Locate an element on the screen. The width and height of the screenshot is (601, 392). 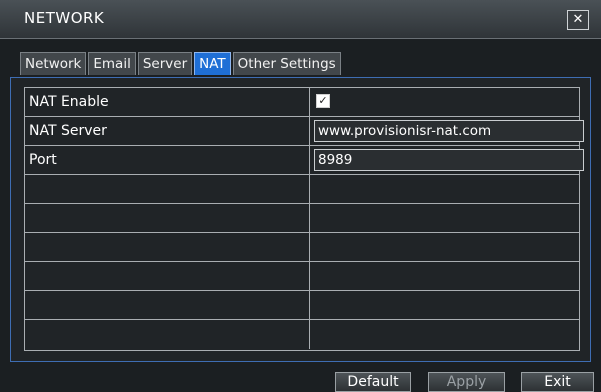
tab-server: Server is located at coordinates (165, 63).